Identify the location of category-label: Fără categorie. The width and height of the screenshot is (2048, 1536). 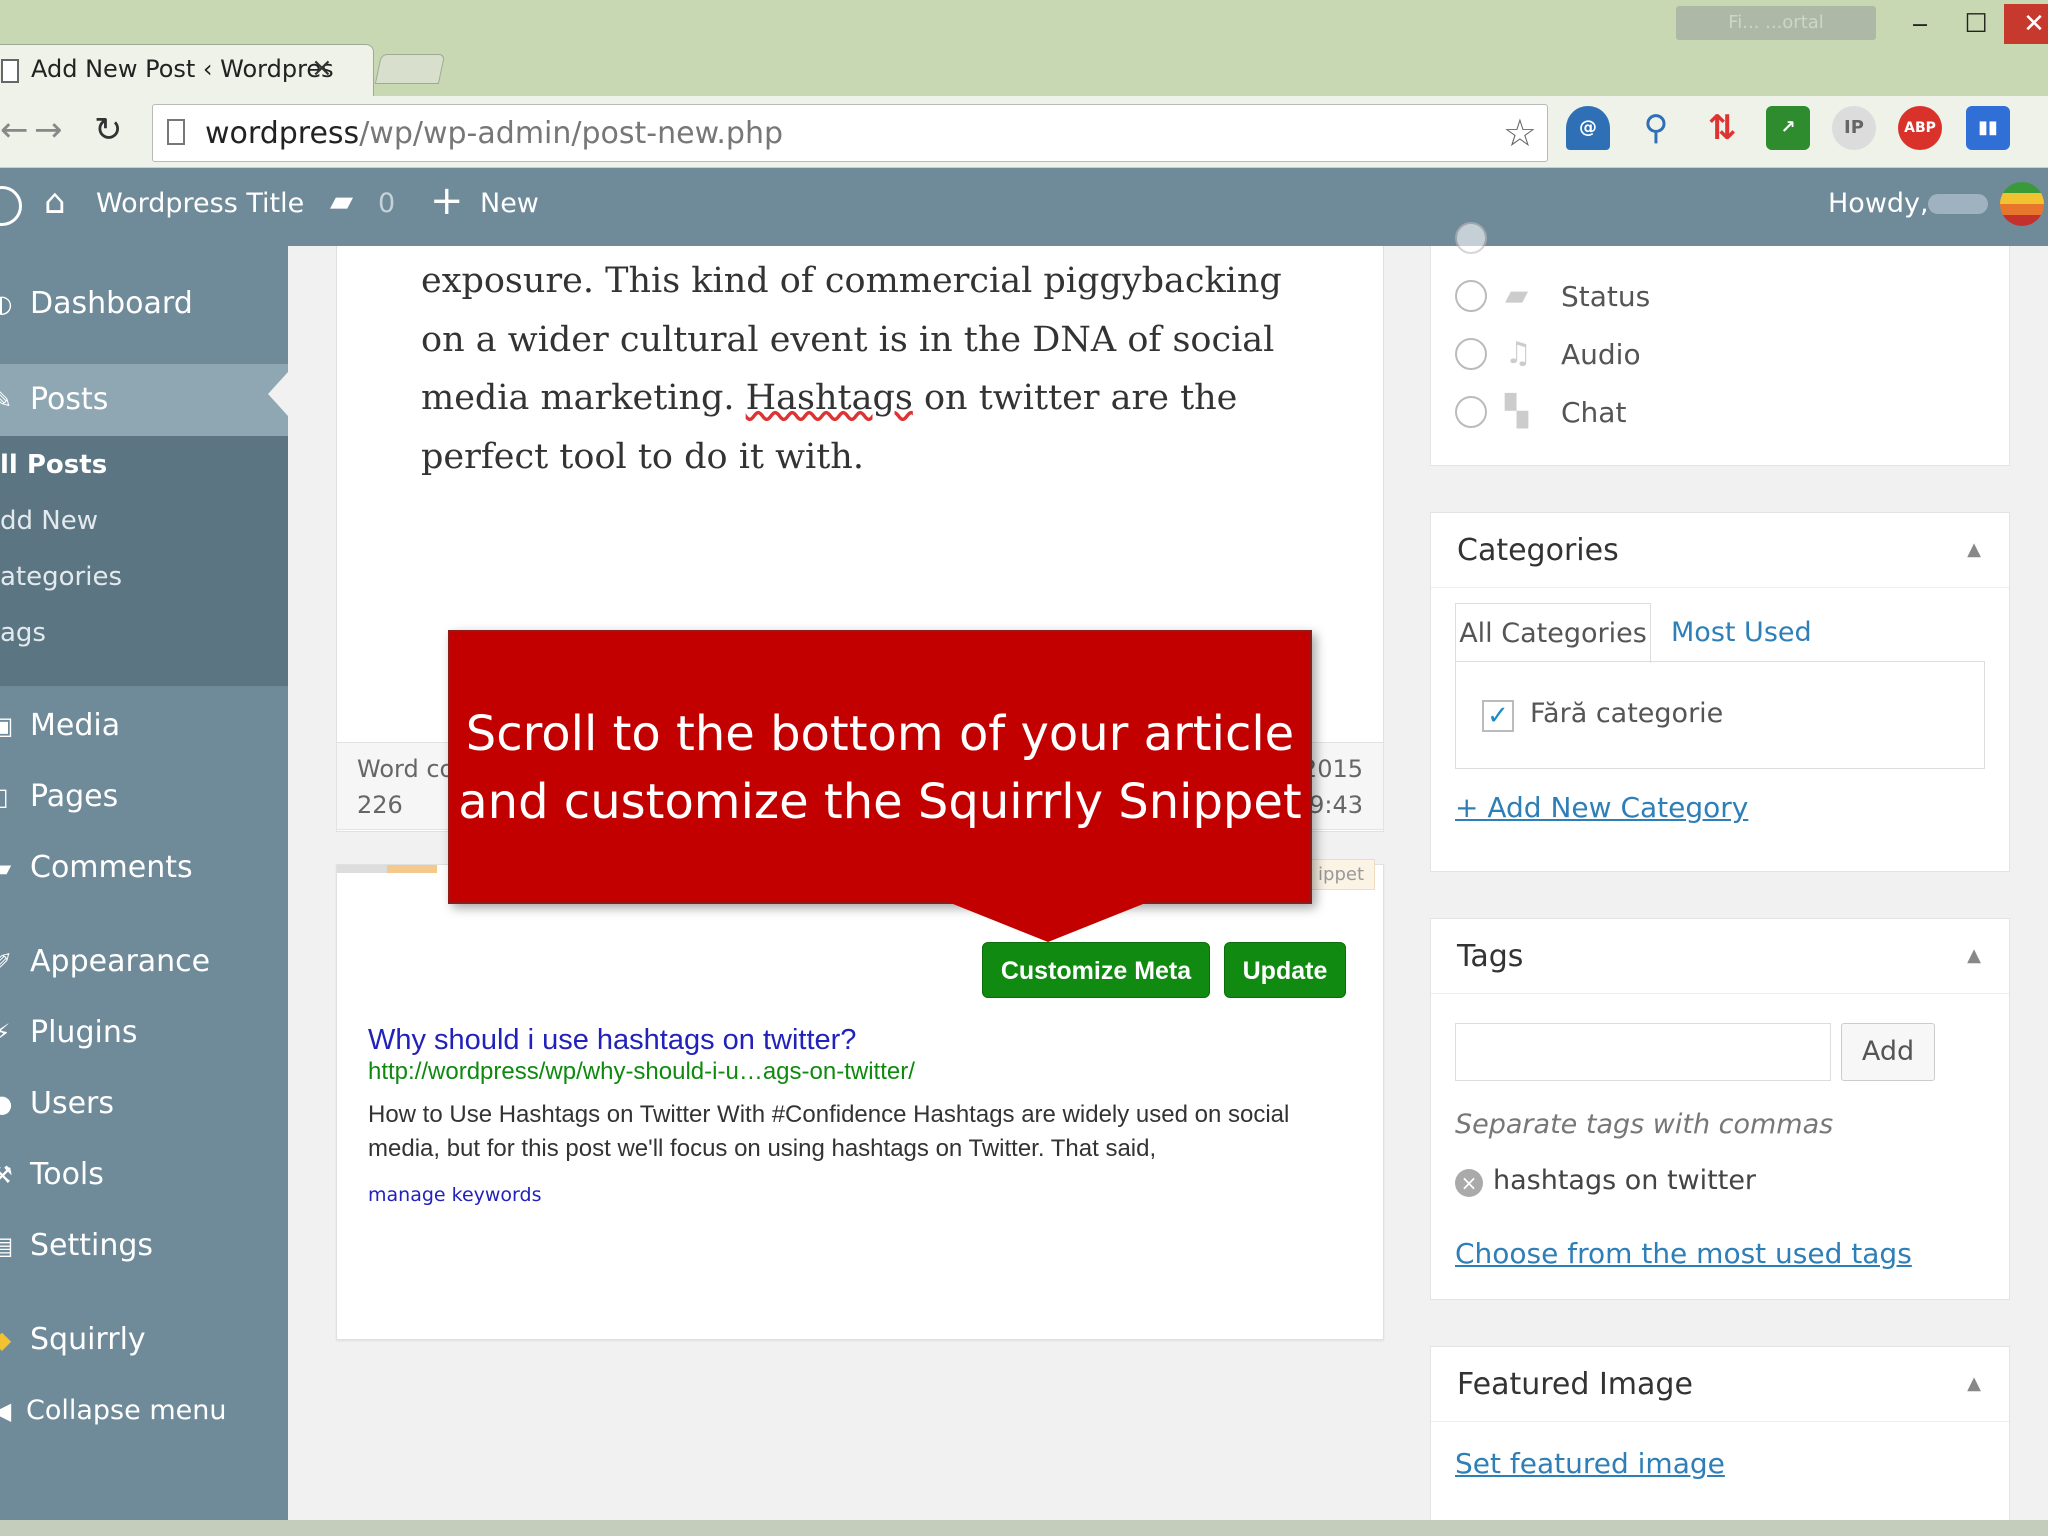
(1627, 713).